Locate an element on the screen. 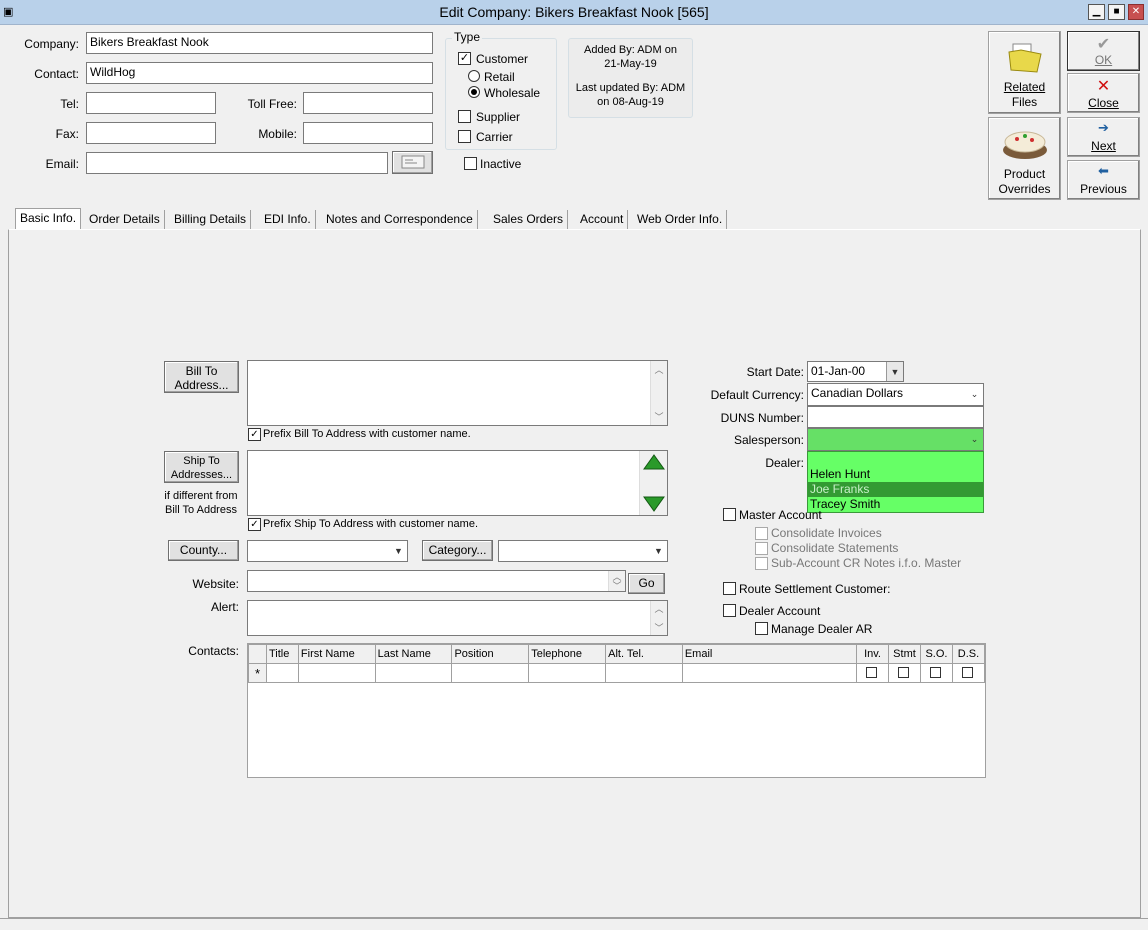 The height and width of the screenshot is (930, 1148). prefix-ship-checkbox: ✓ is located at coordinates (254, 524).